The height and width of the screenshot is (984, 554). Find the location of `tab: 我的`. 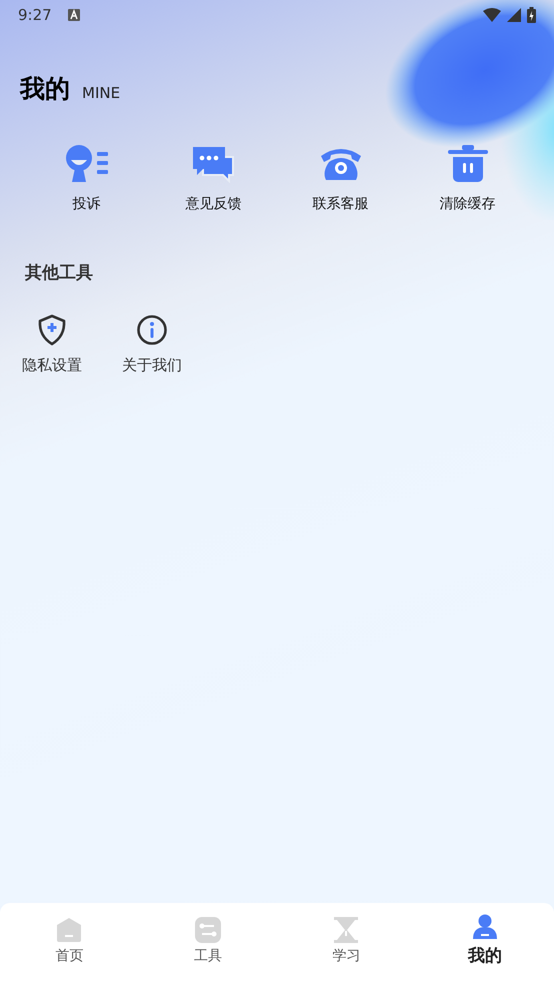

tab: 我的 is located at coordinates (485, 943).